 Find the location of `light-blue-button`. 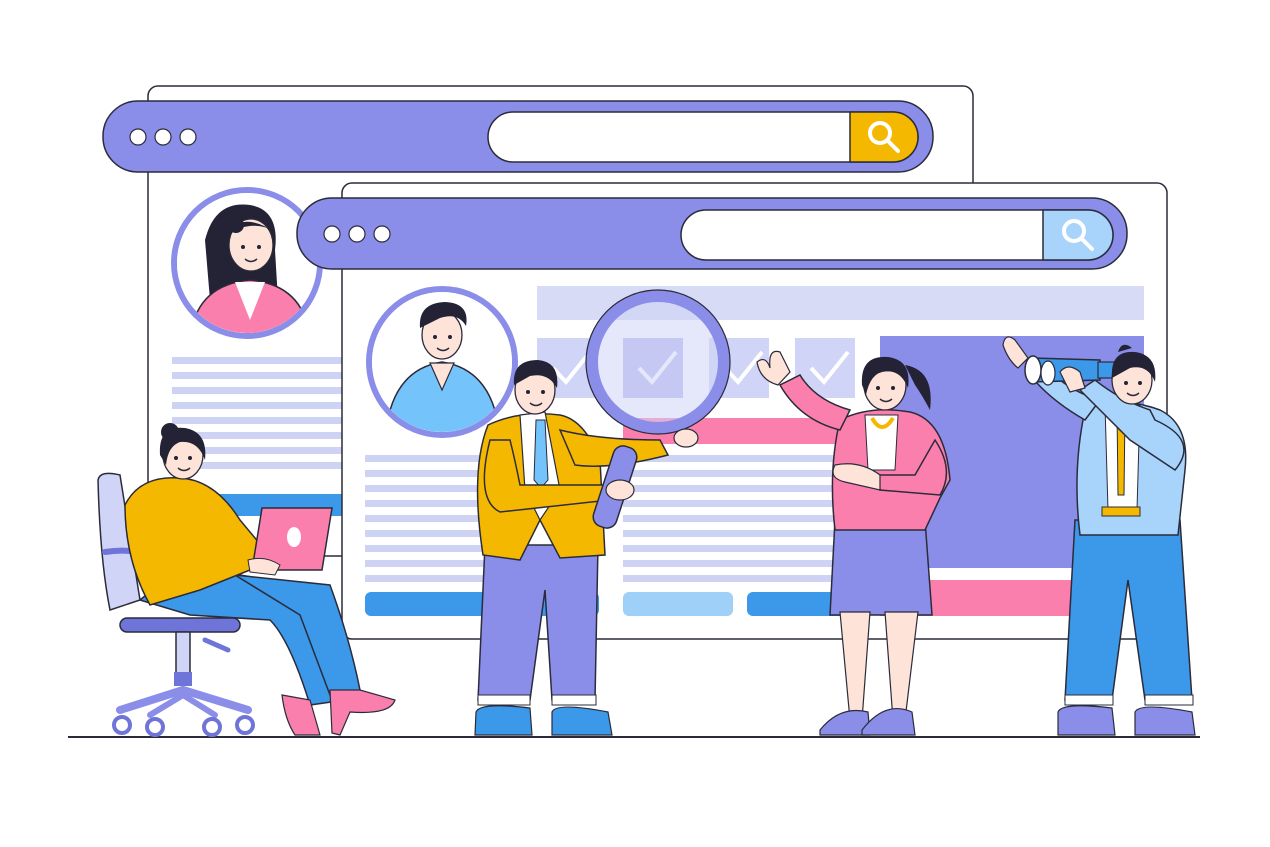

light-blue-button is located at coordinates (678, 604).